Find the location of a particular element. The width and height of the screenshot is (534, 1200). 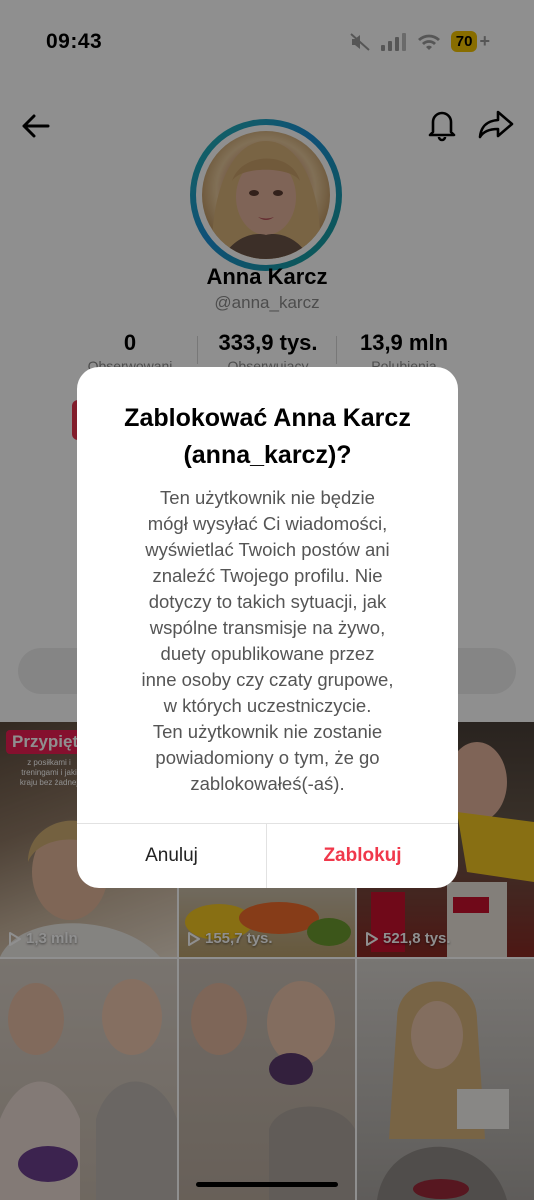

cancel-button: Anuluj is located at coordinates (171, 856).